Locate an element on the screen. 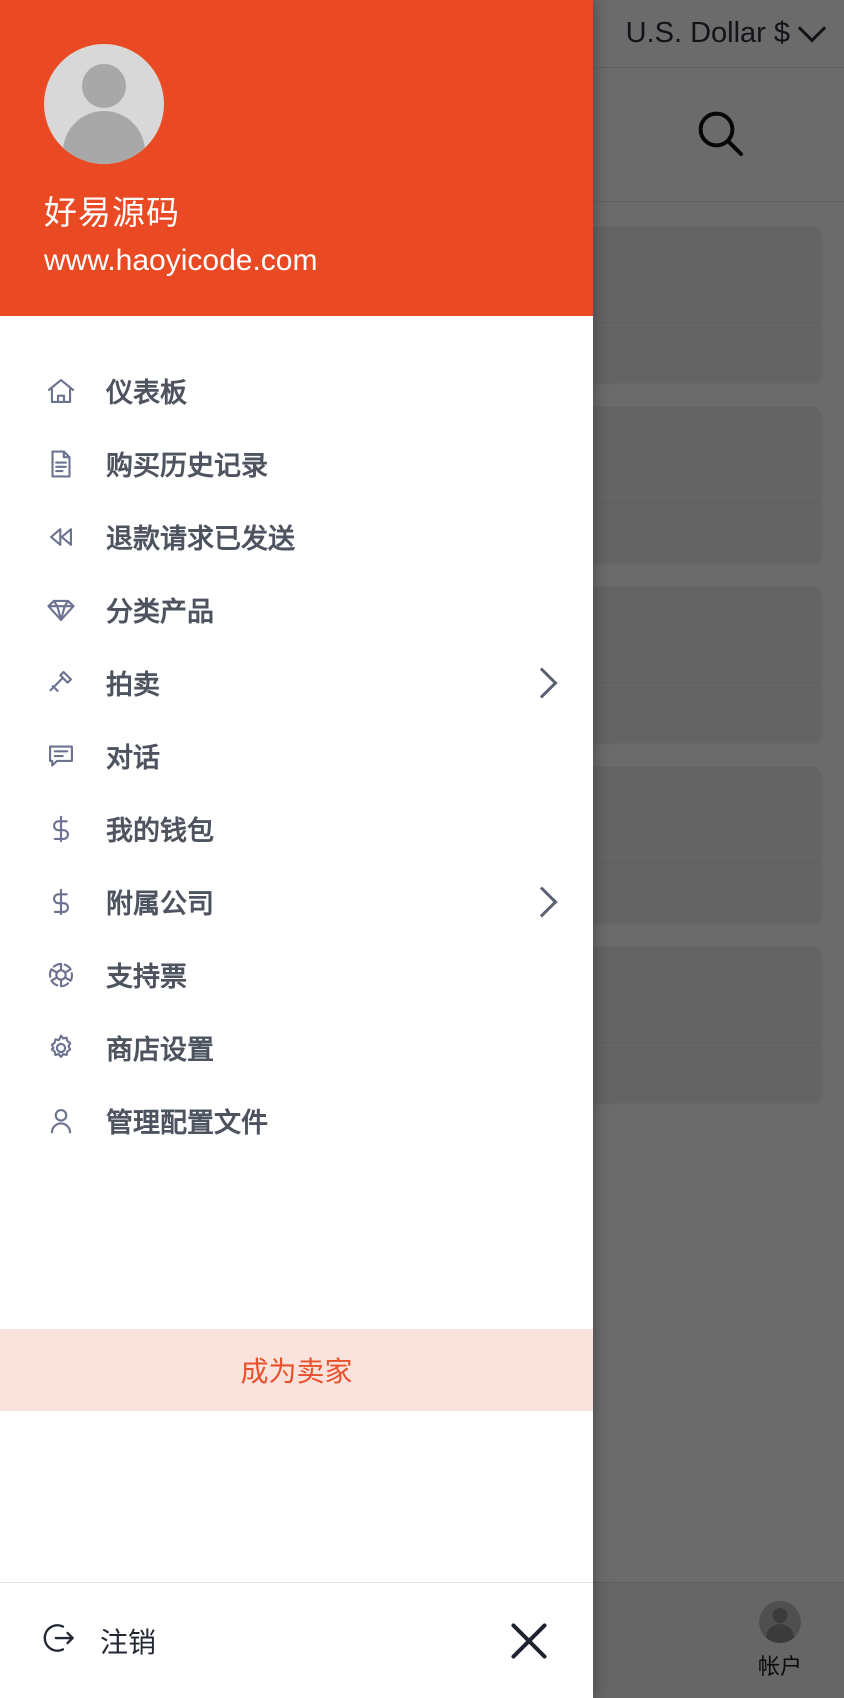 The width and height of the screenshot is (844, 1698). menu-item-purchase-history: 购买历史记录 is located at coordinates (296, 463).